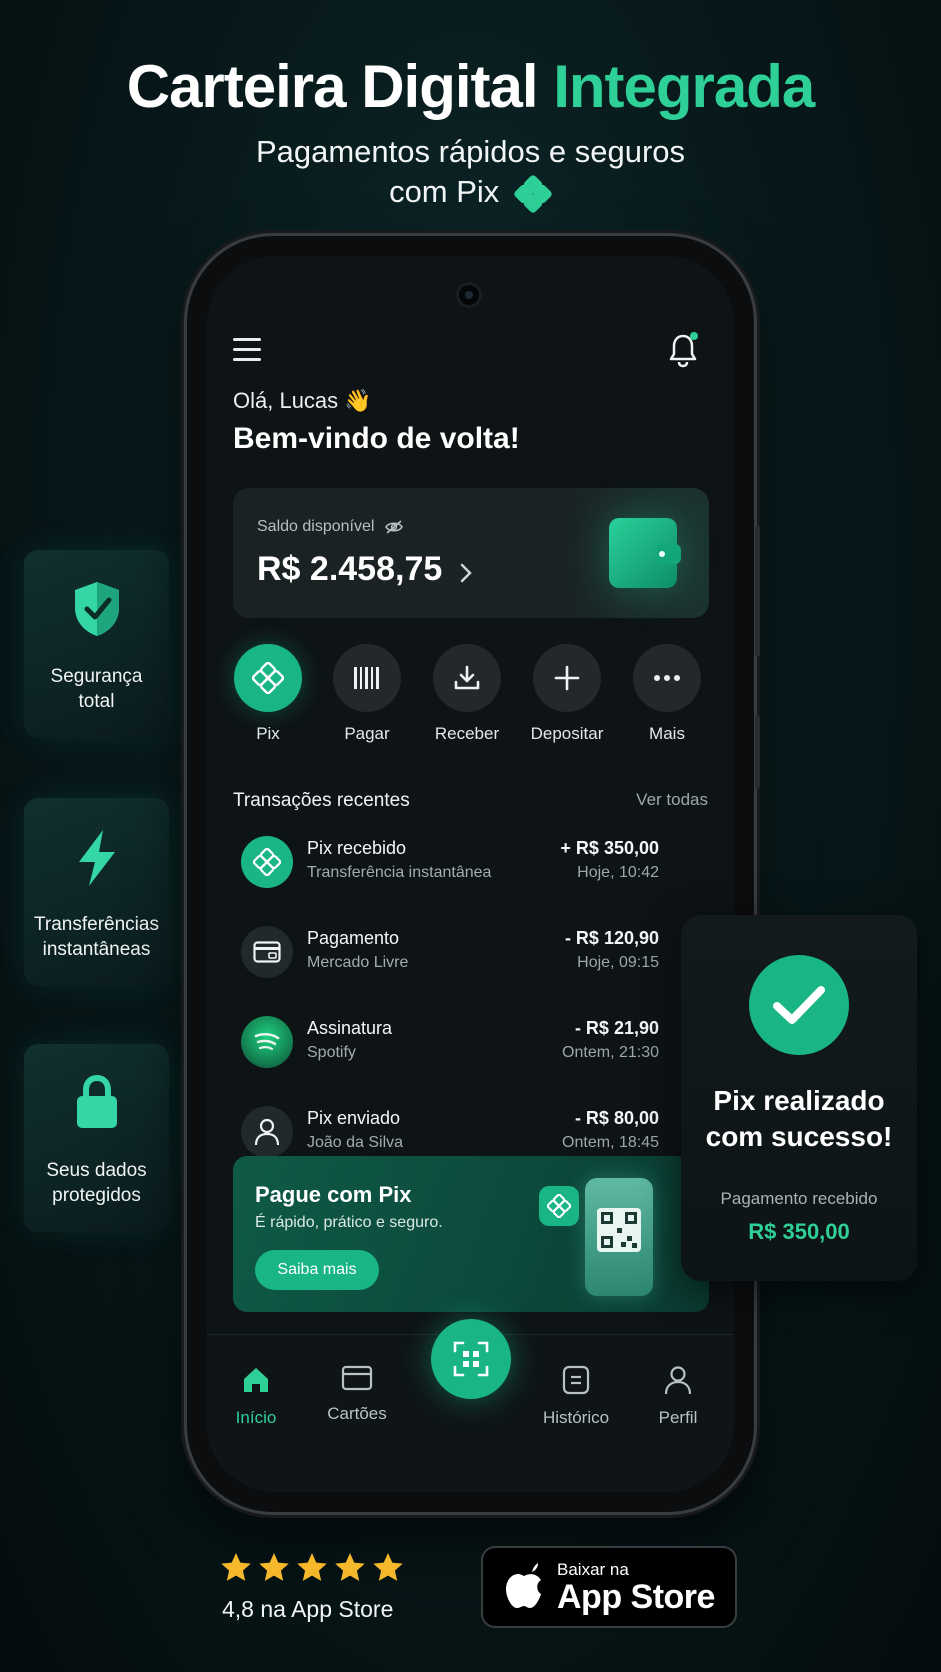 This screenshot has height=1672, width=941. Describe the element at coordinates (96, 924) in the screenshot. I see `badge-label: Transferências` at that location.